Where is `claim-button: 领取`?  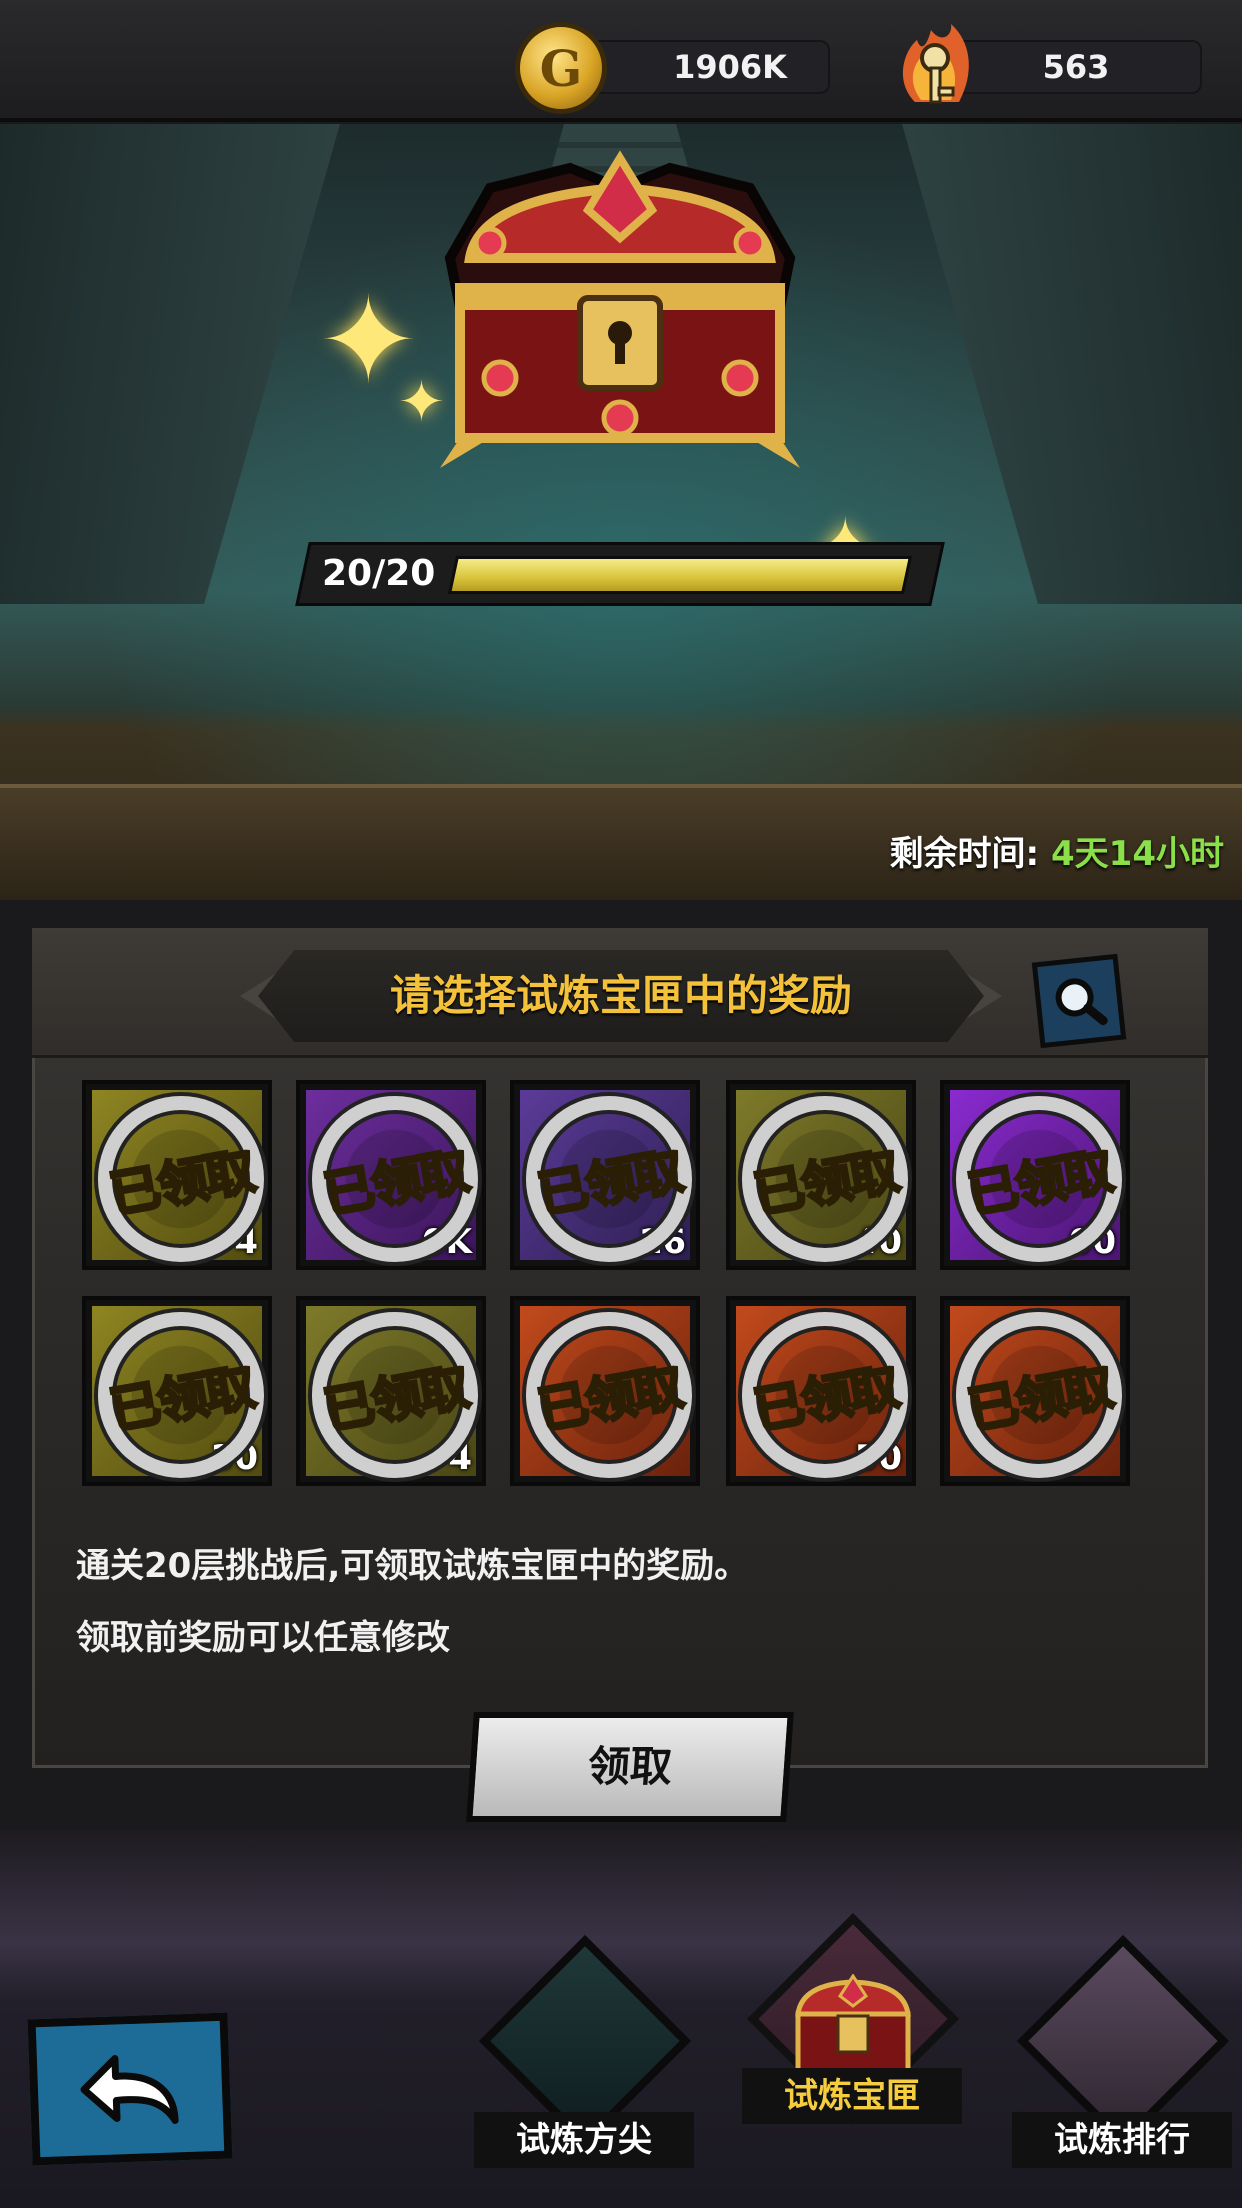 claim-button: 领取 is located at coordinates (630, 1767).